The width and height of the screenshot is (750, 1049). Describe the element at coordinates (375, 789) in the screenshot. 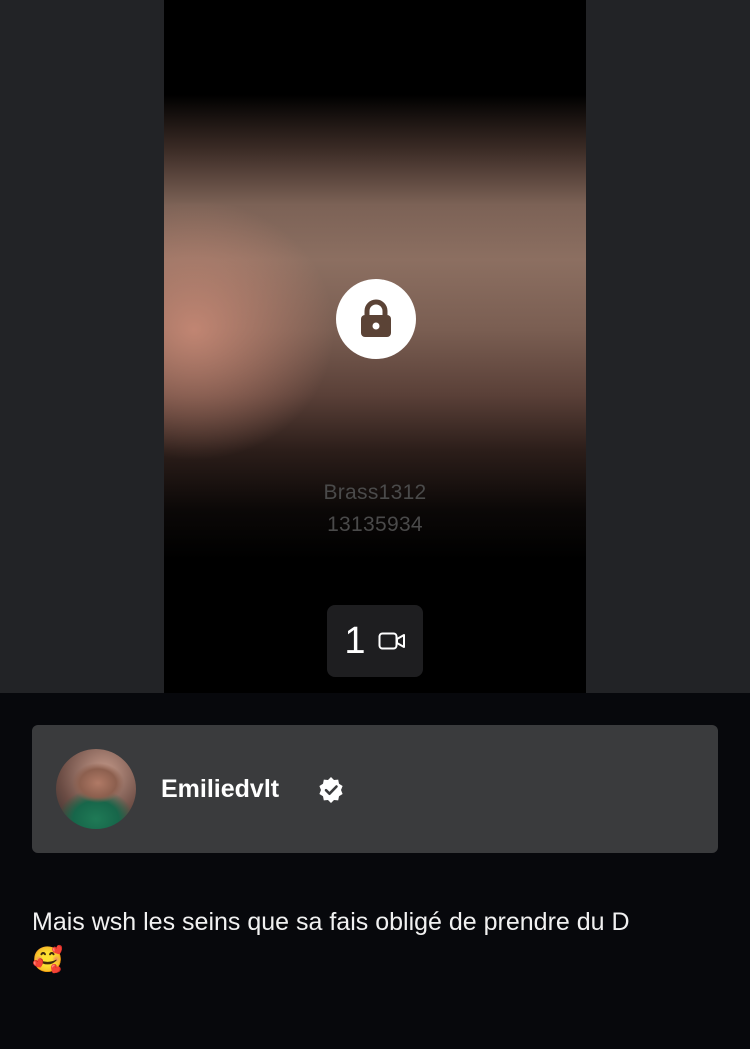

I see `creator-card: Emiliedvlt` at that location.